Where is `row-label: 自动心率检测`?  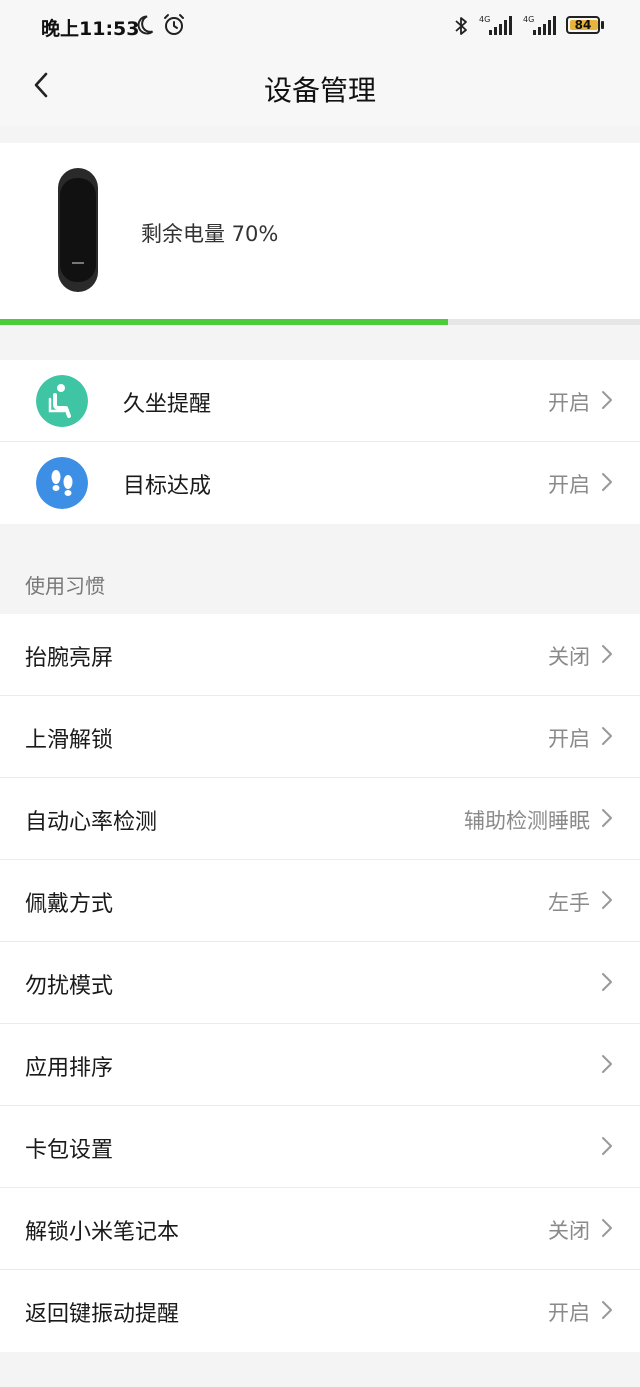
row-label: 自动心率检测 is located at coordinates (91, 822).